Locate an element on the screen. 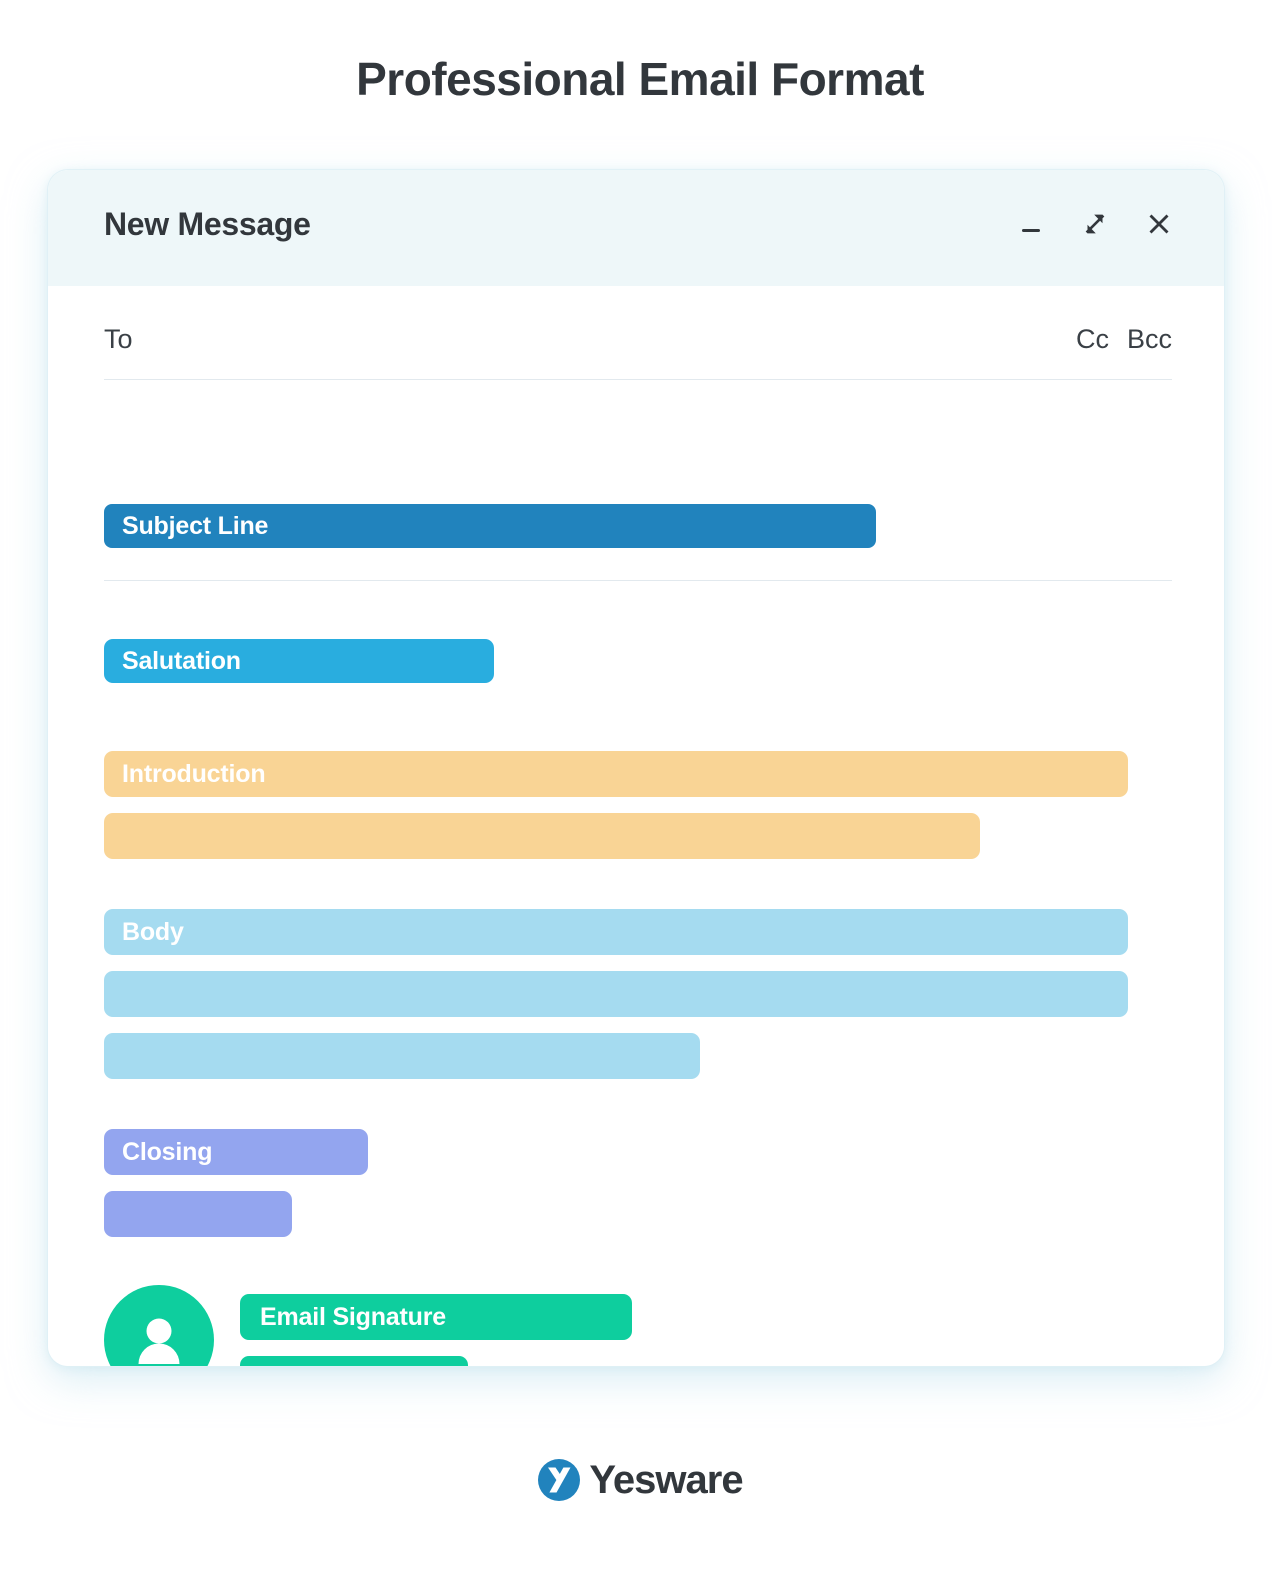 The height and width of the screenshot is (1584, 1280). introduction-bar: Introduction is located at coordinates (616, 774).